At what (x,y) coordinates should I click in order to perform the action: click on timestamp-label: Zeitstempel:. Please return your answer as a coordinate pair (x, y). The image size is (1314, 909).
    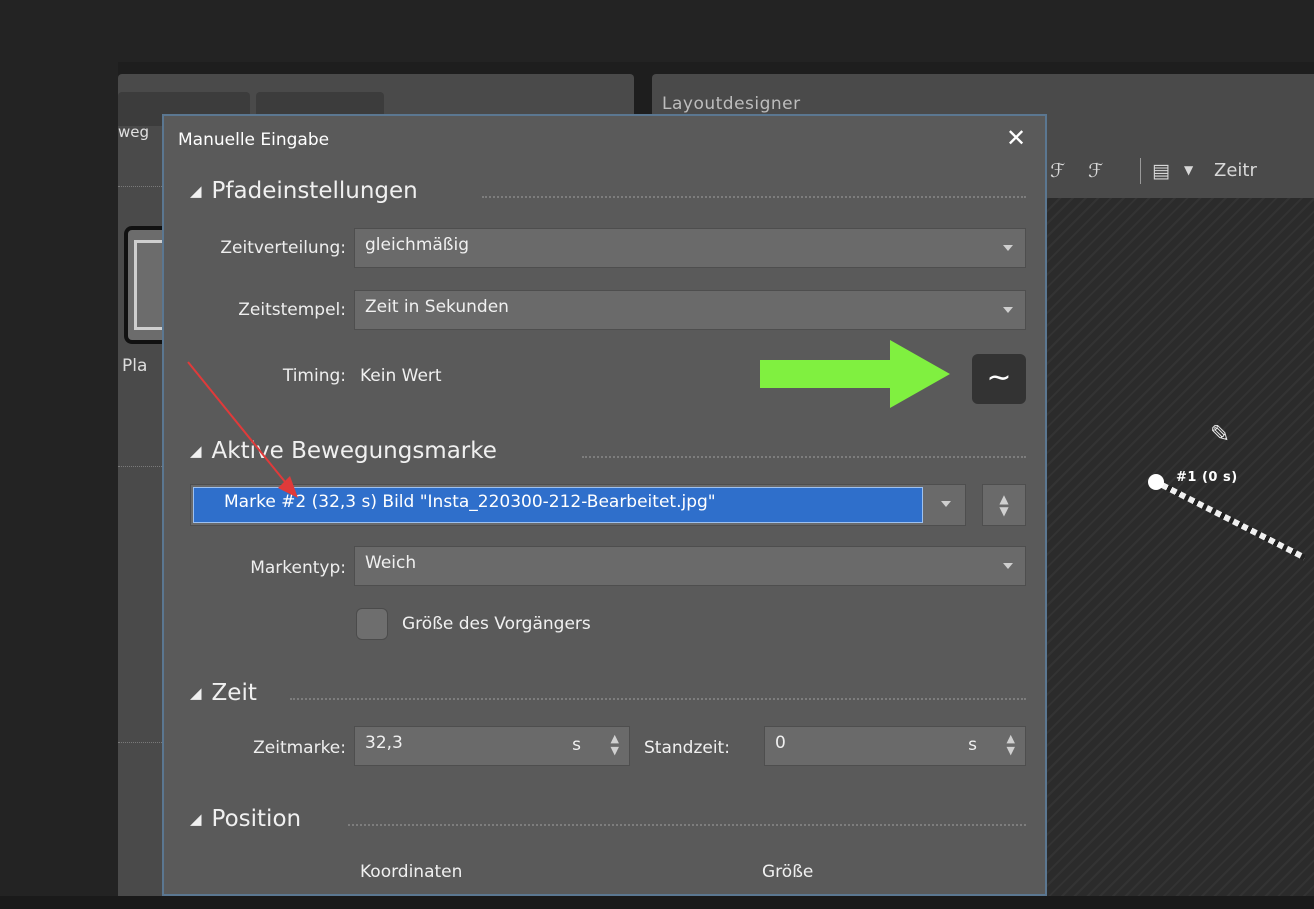
    Looking at the image, I should click on (292, 310).